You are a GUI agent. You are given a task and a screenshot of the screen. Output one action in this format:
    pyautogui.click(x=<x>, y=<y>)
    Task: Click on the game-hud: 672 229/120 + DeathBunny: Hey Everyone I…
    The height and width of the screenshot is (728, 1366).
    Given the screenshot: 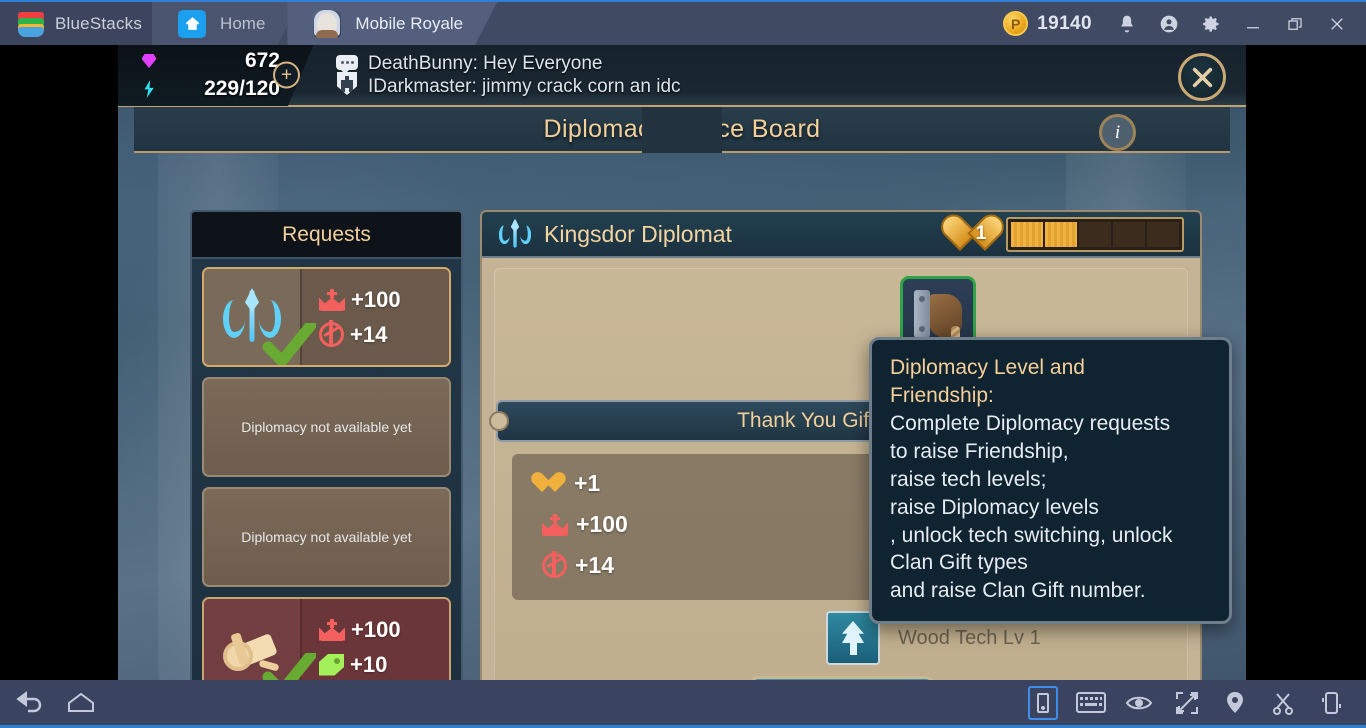 What is the action you would take?
    pyautogui.click(x=682, y=76)
    